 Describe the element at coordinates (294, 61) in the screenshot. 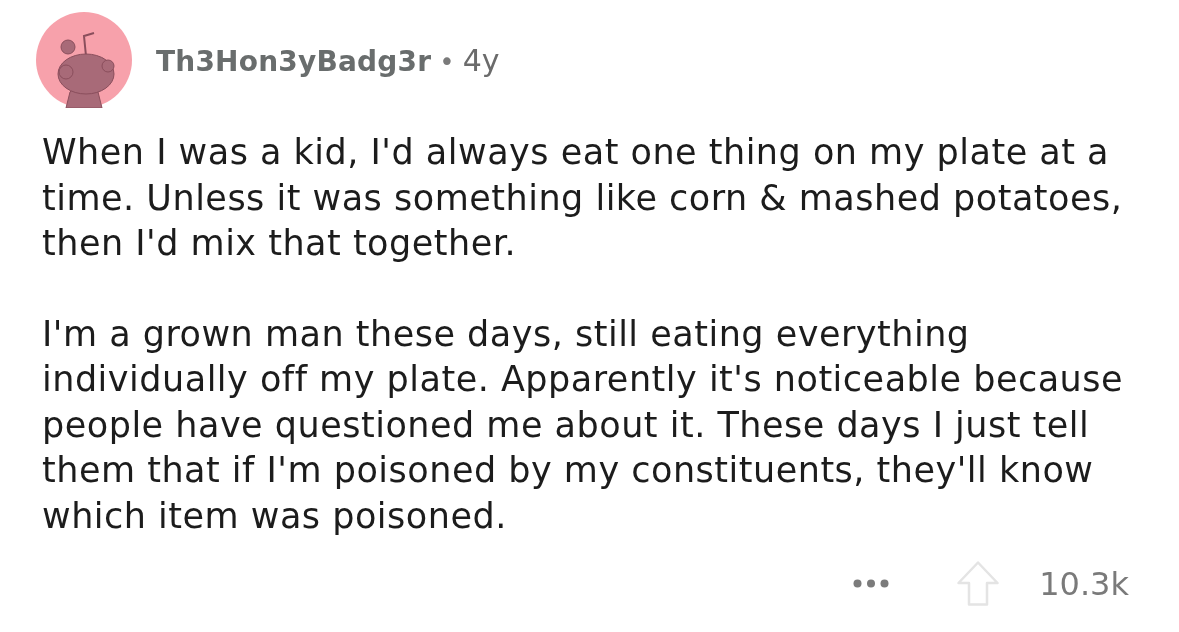

I see `username: Th3Hon3yBadg3r` at that location.